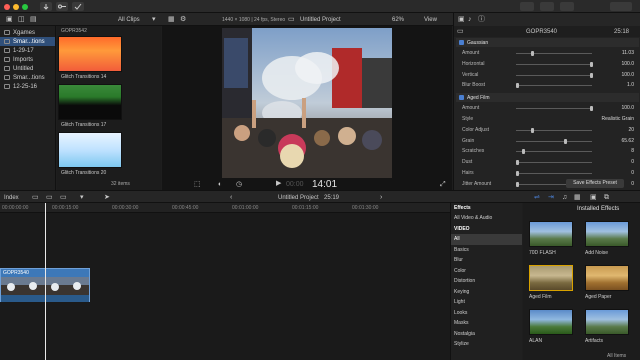 The image size is (640, 360). What do you see at coordinates (481, 19) in the screenshot?
I see `info-inspector-icon: ⓘ` at bounding box center [481, 19].